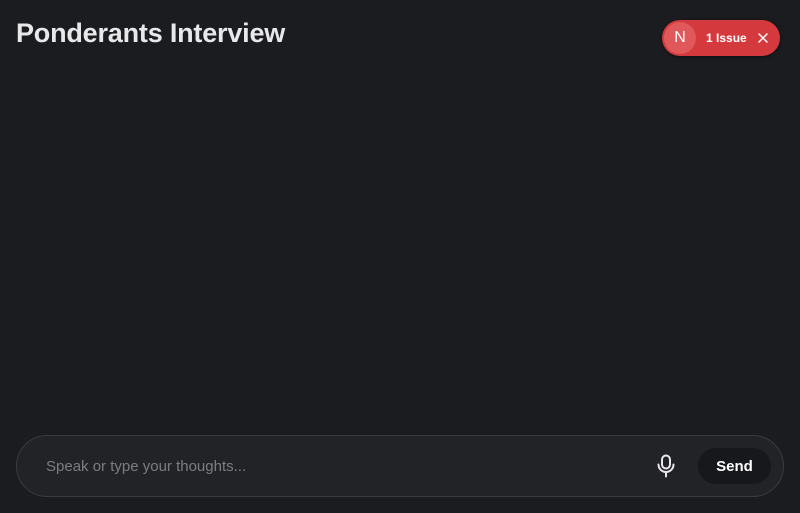 This screenshot has height=513, width=800. Describe the element at coordinates (726, 38) in the screenshot. I see `issue-count-label: 1 Issue` at that location.